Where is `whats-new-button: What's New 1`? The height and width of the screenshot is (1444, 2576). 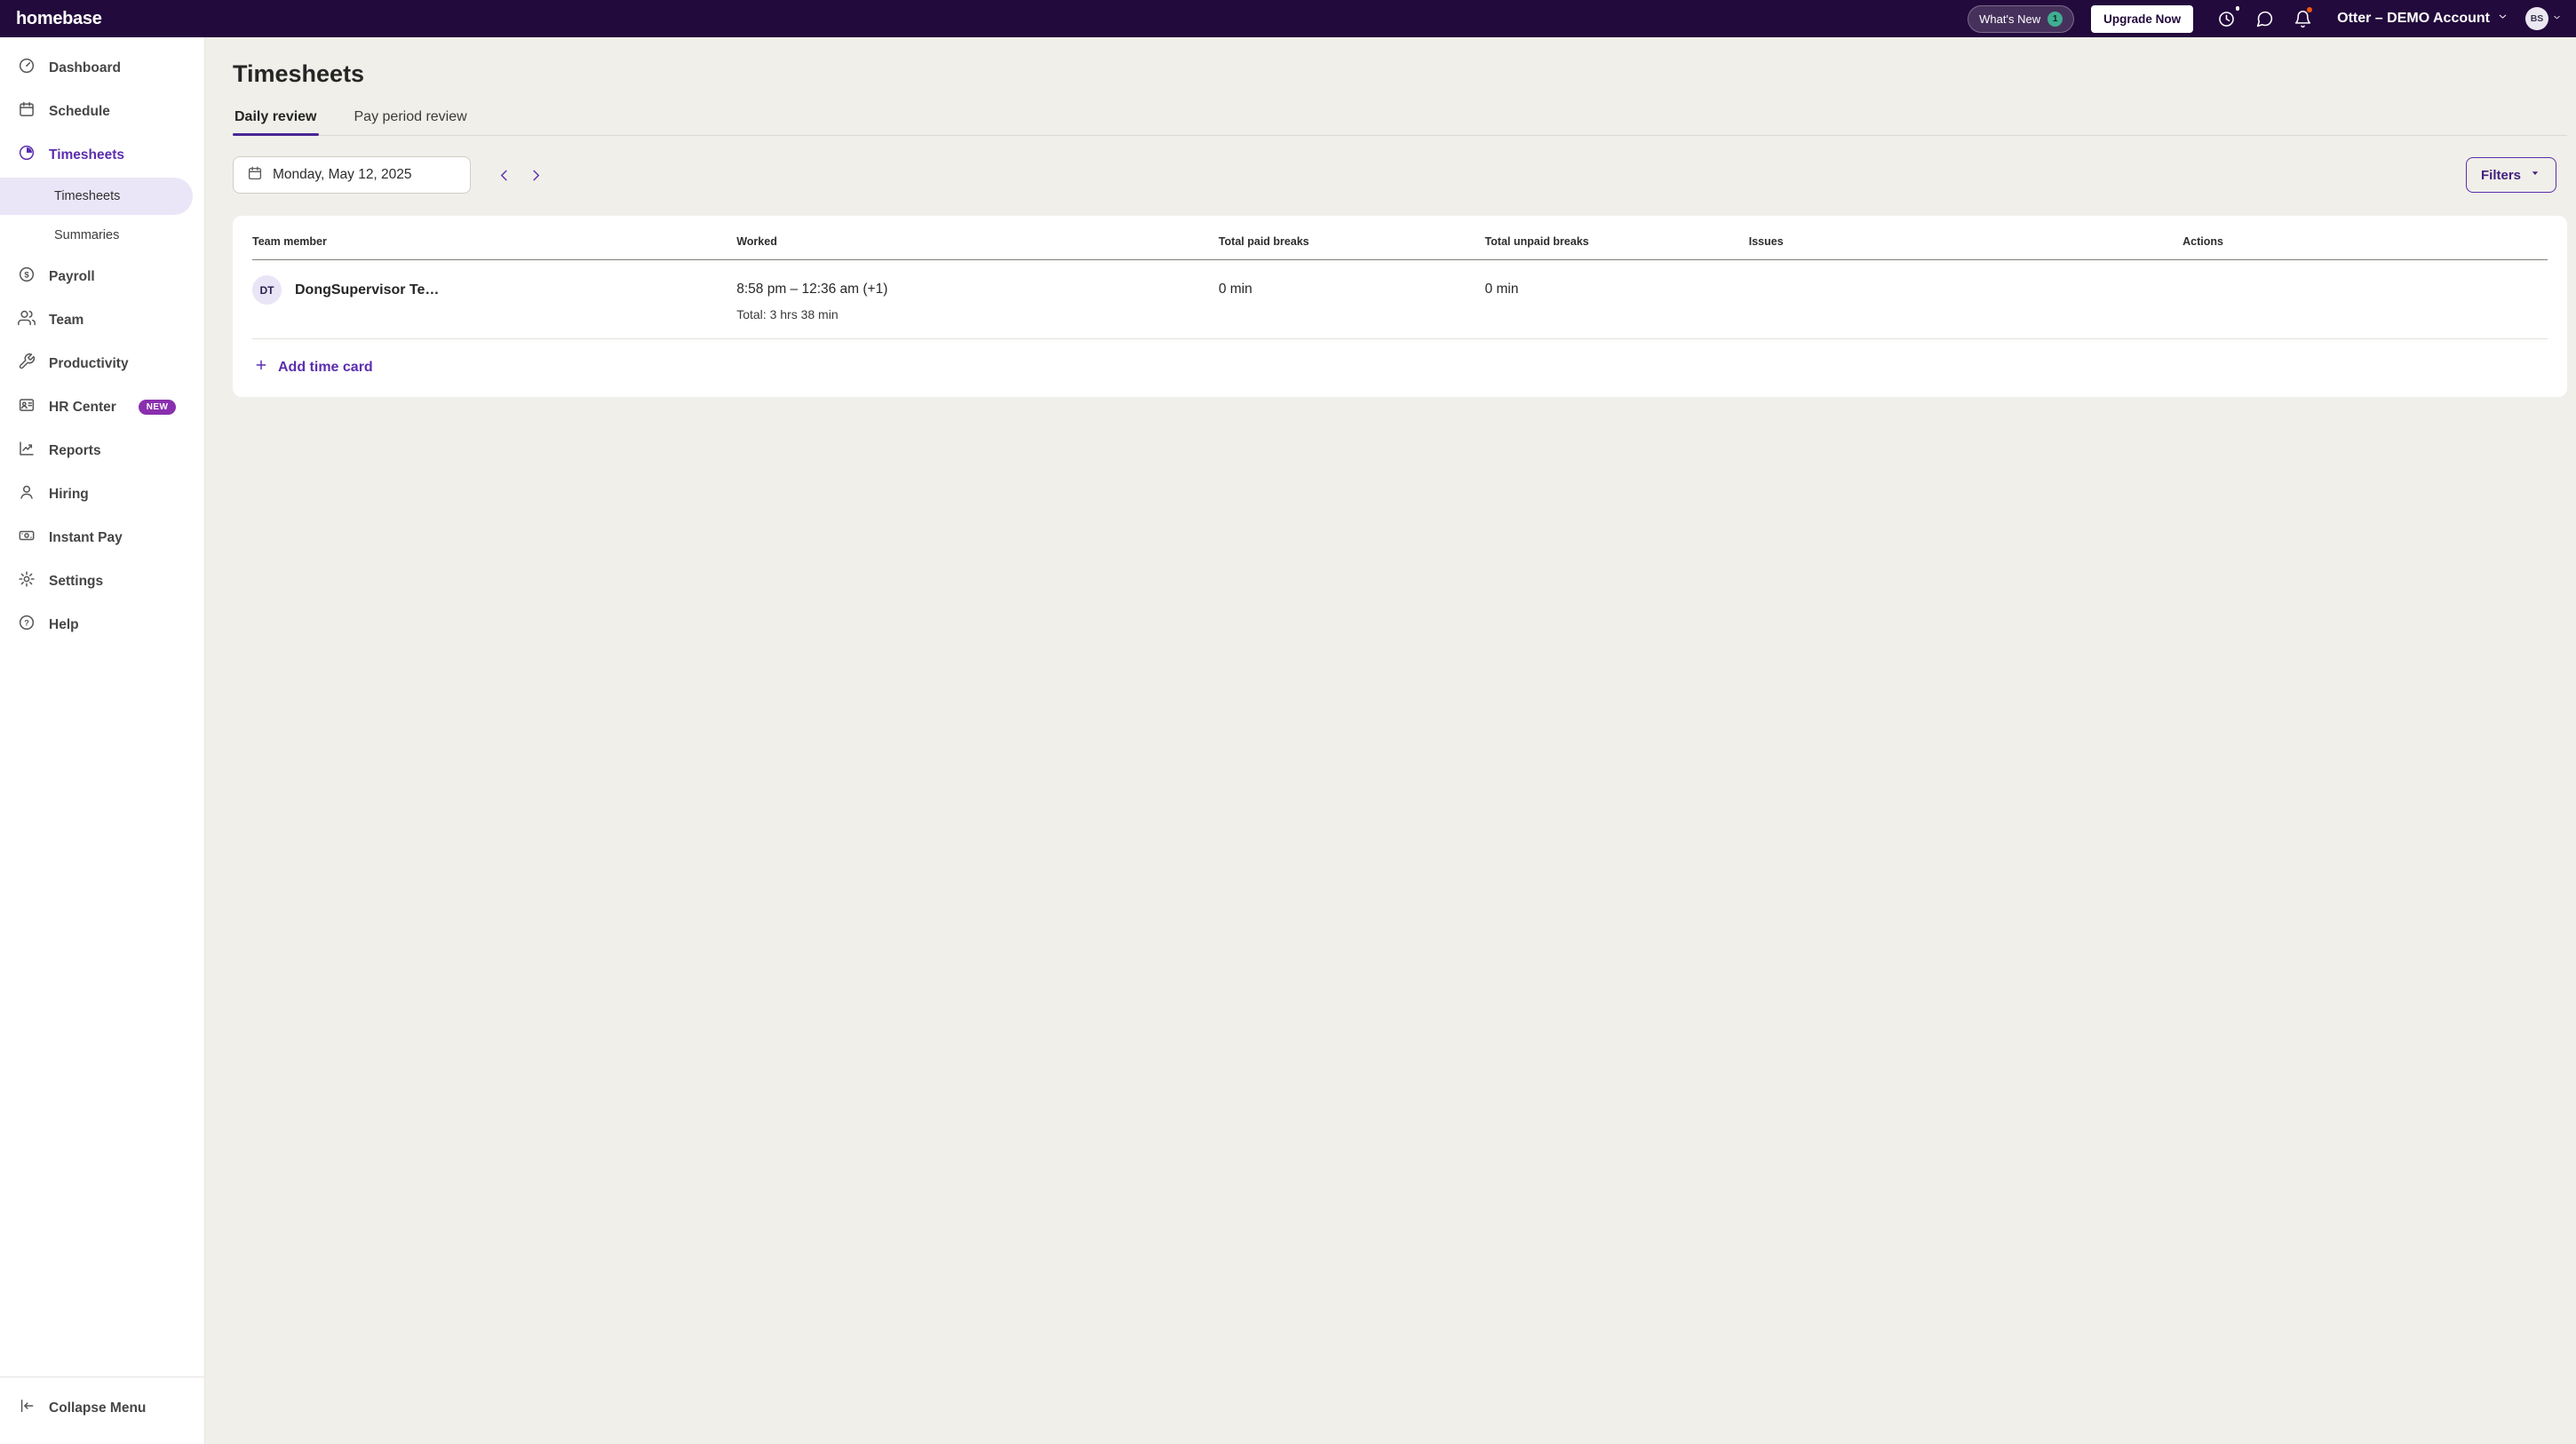 whats-new-button: What's New 1 is located at coordinates (2021, 18).